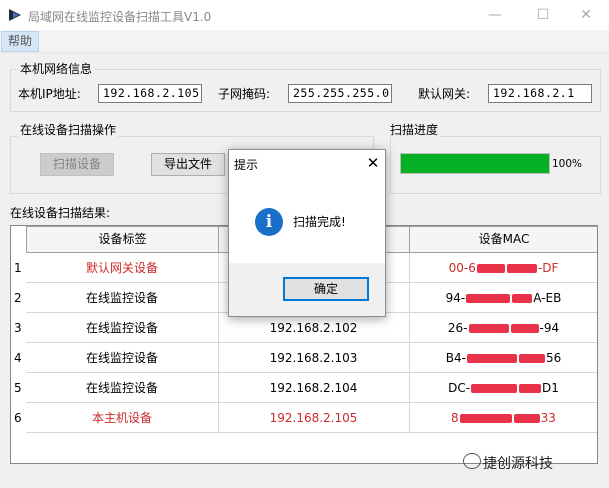  Describe the element at coordinates (459, 388) in the screenshot. I see `mac-prefix: DC-` at that location.